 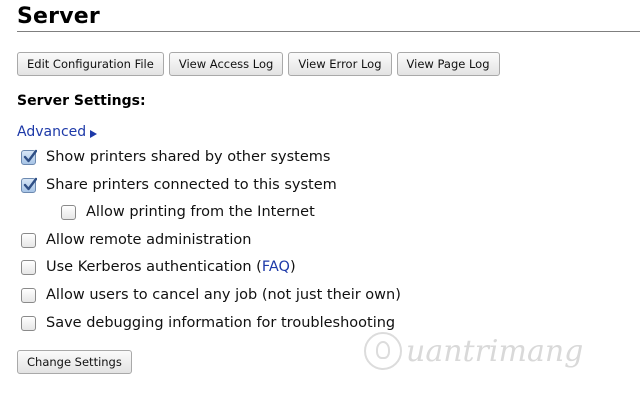 I want to click on cancel-any-job-checkbox, so click(x=28, y=295).